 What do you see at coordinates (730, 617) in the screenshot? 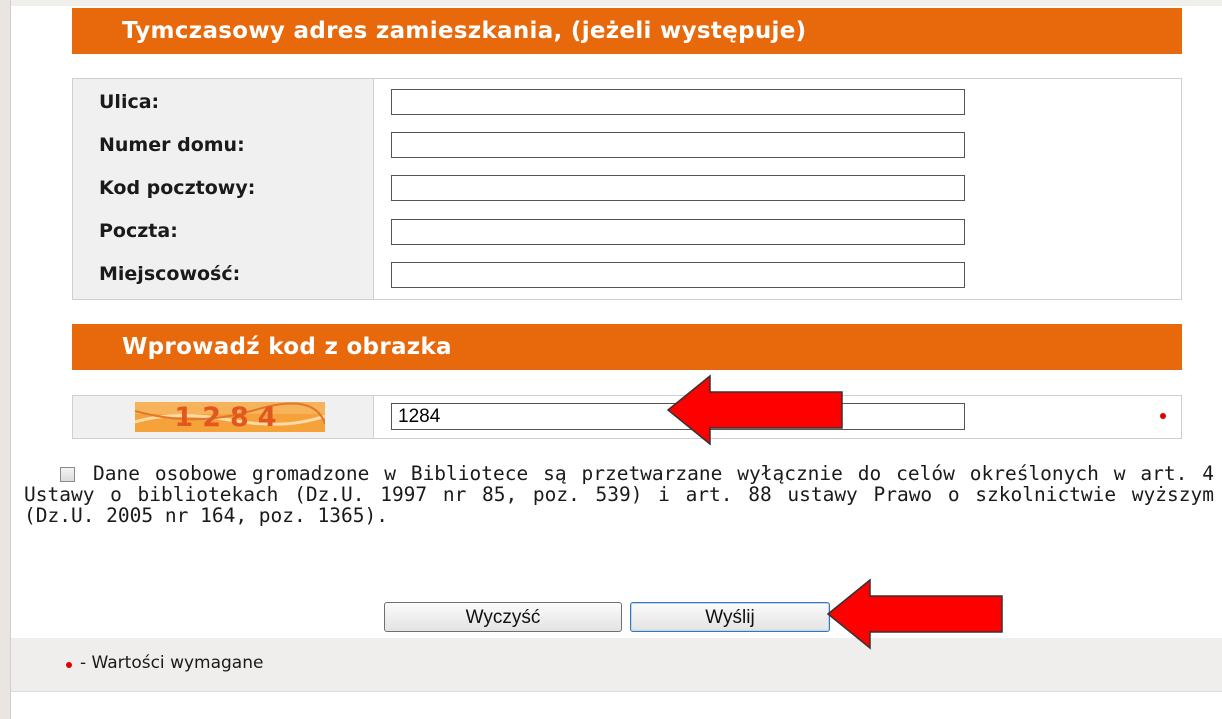
I see `send-button: Wyślij` at bounding box center [730, 617].